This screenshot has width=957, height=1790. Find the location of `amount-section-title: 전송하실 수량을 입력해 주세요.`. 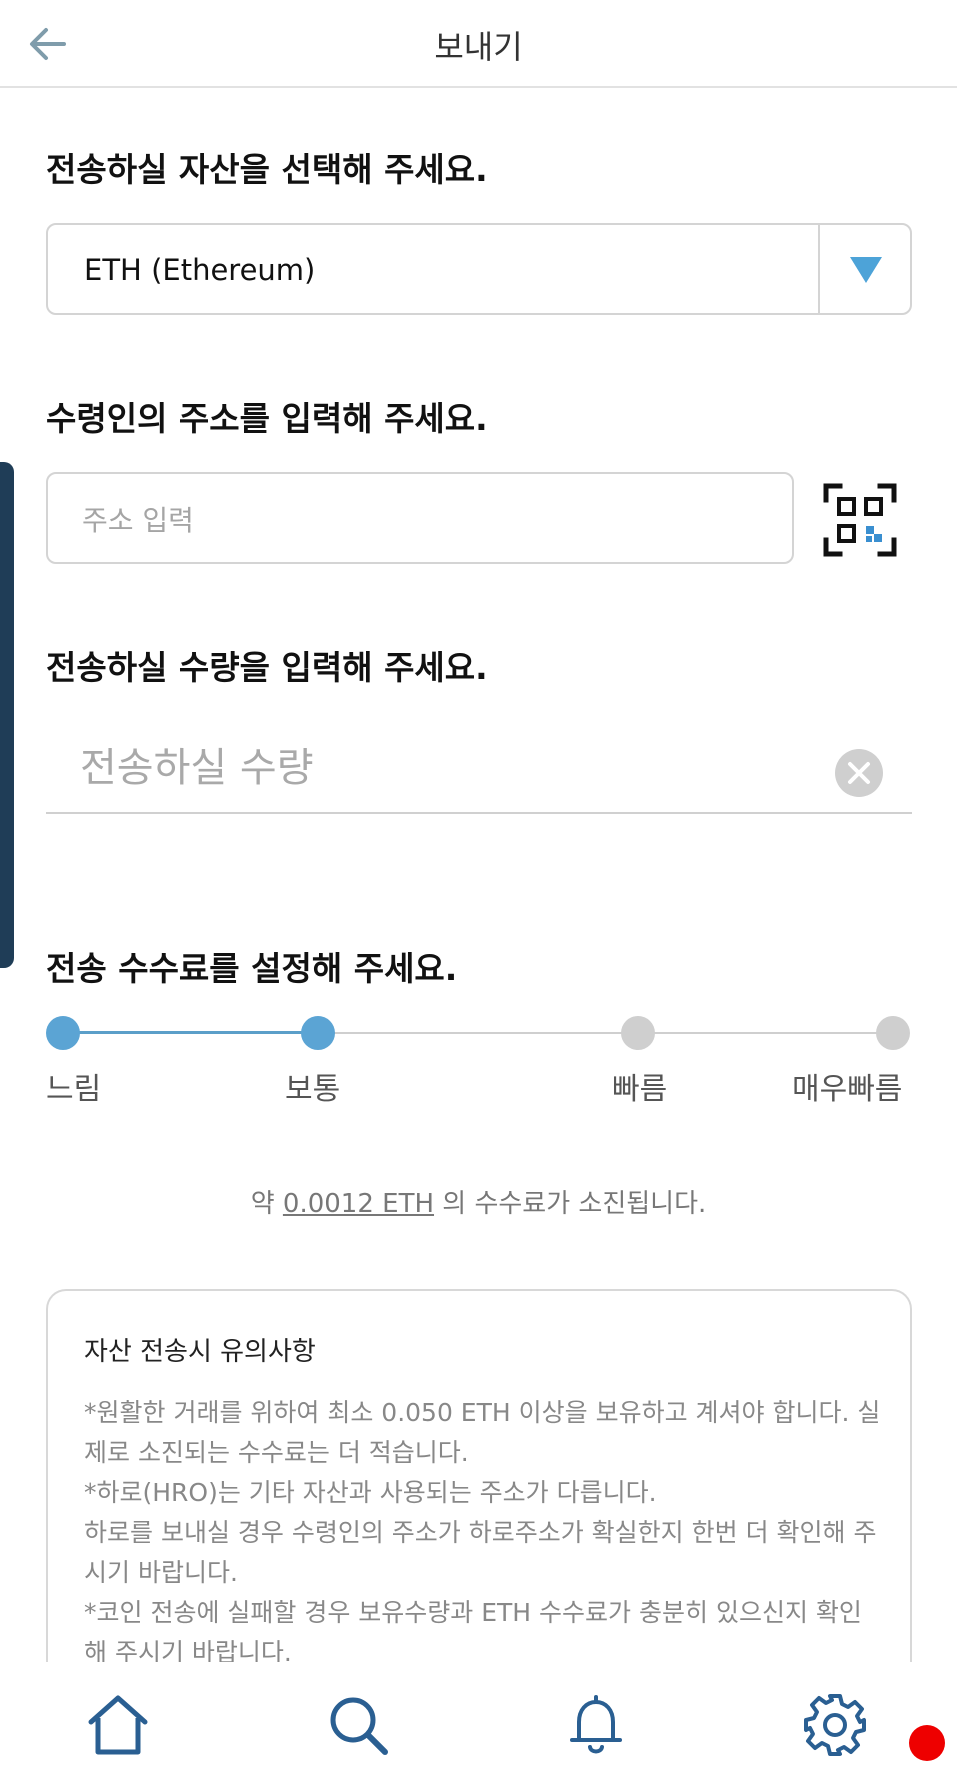

amount-section-title: 전송하실 수량을 입력해 주세요. is located at coordinates (267, 667).